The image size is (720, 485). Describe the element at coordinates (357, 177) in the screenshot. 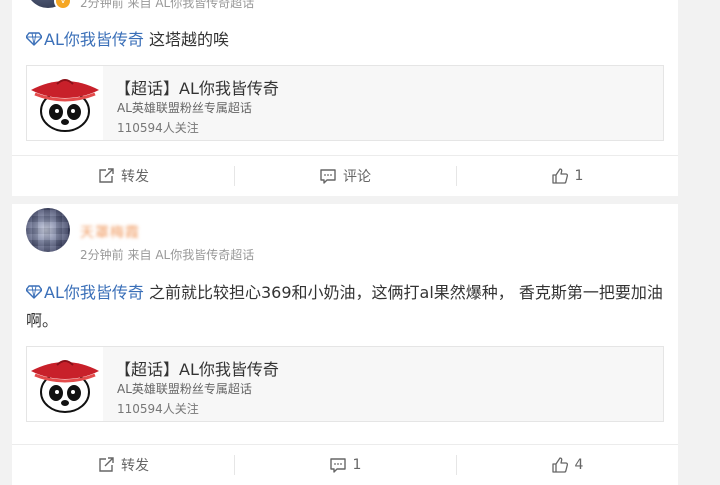

I see `comment-label: 评论` at that location.